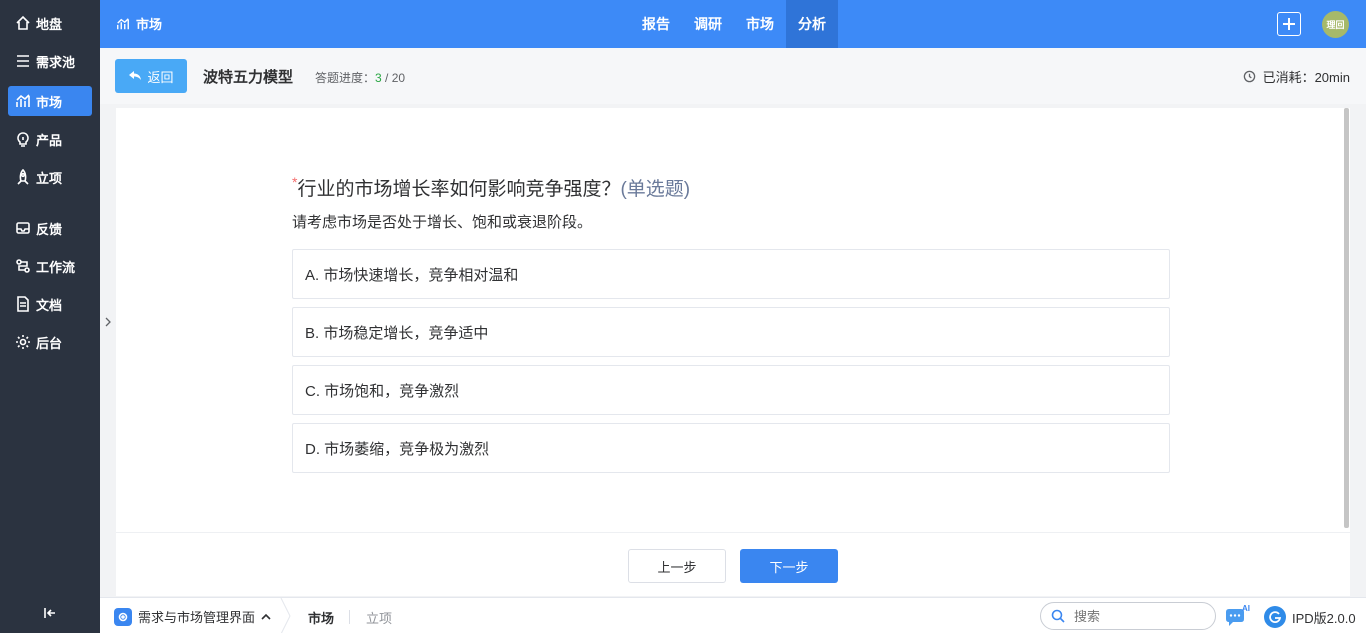  I want to click on top-bar: 市场 报告 调研 市场 分析 理回, so click(733, 24).